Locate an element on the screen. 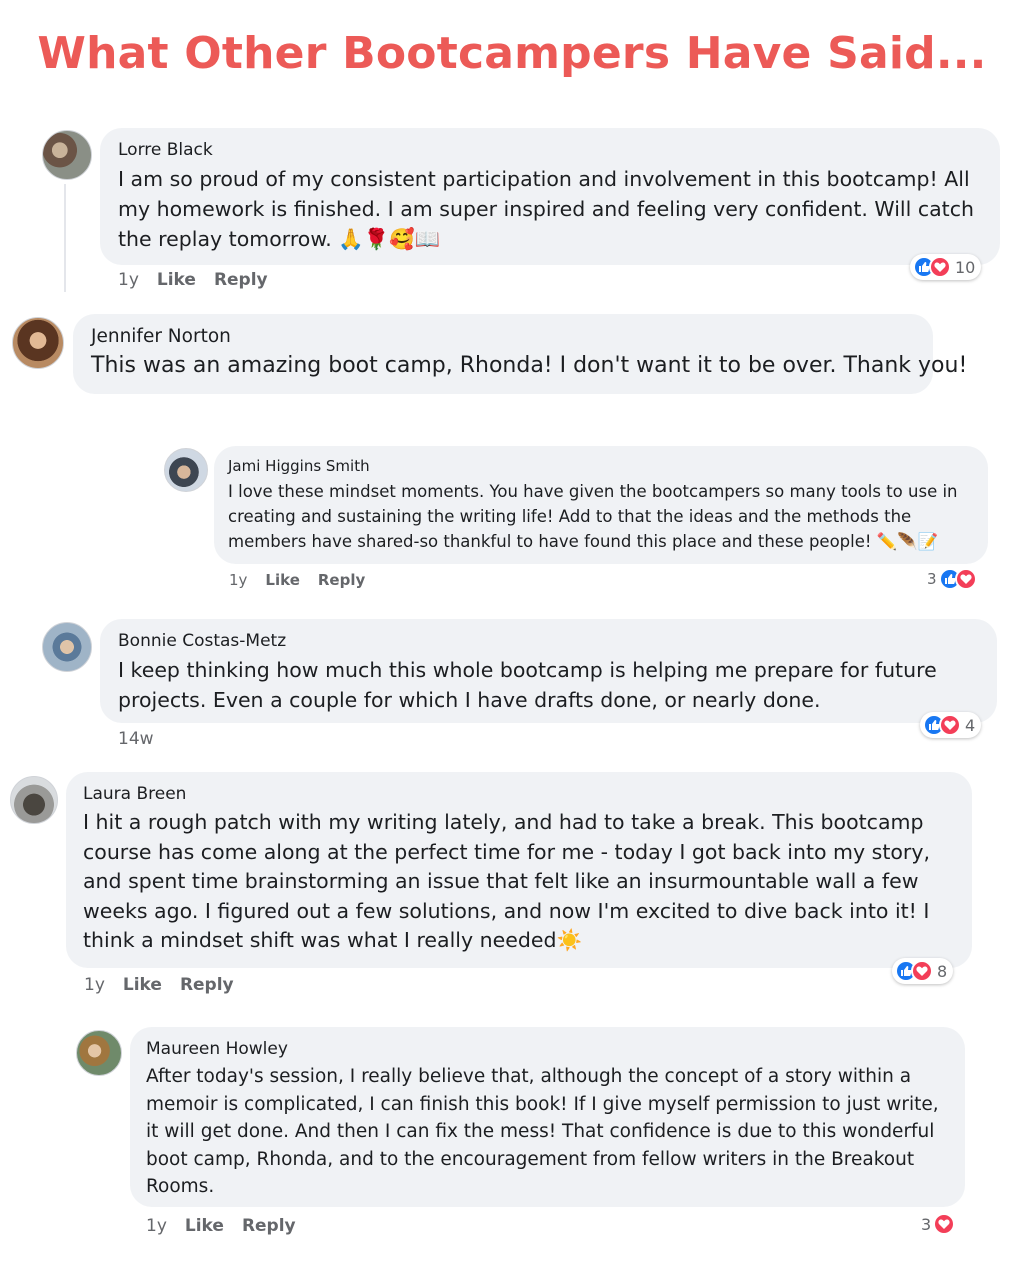 The height and width of the screenshot is (1280, 1024). comment-author: Jami Higgins Smith is located at coordinates (601, 466).